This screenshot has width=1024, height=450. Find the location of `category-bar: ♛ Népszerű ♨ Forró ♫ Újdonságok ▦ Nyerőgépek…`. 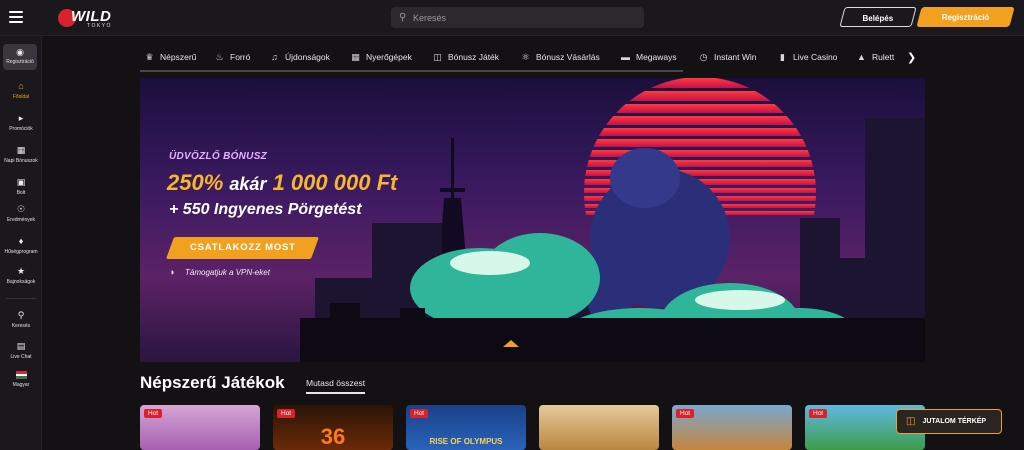

category-bar: ♛ Népszerű ♨ Forró ♫ Újdonságok ▦ Nyerőgépek… is located at coordinates (535, 58).